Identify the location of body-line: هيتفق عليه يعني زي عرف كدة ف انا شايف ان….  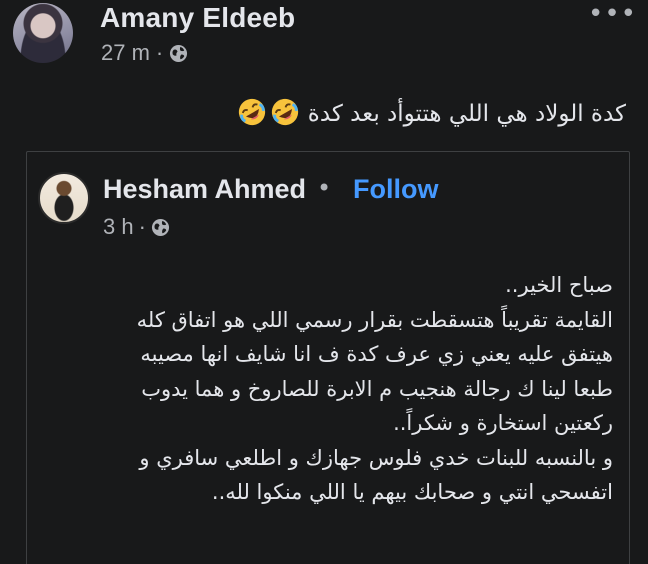
(376, 354).